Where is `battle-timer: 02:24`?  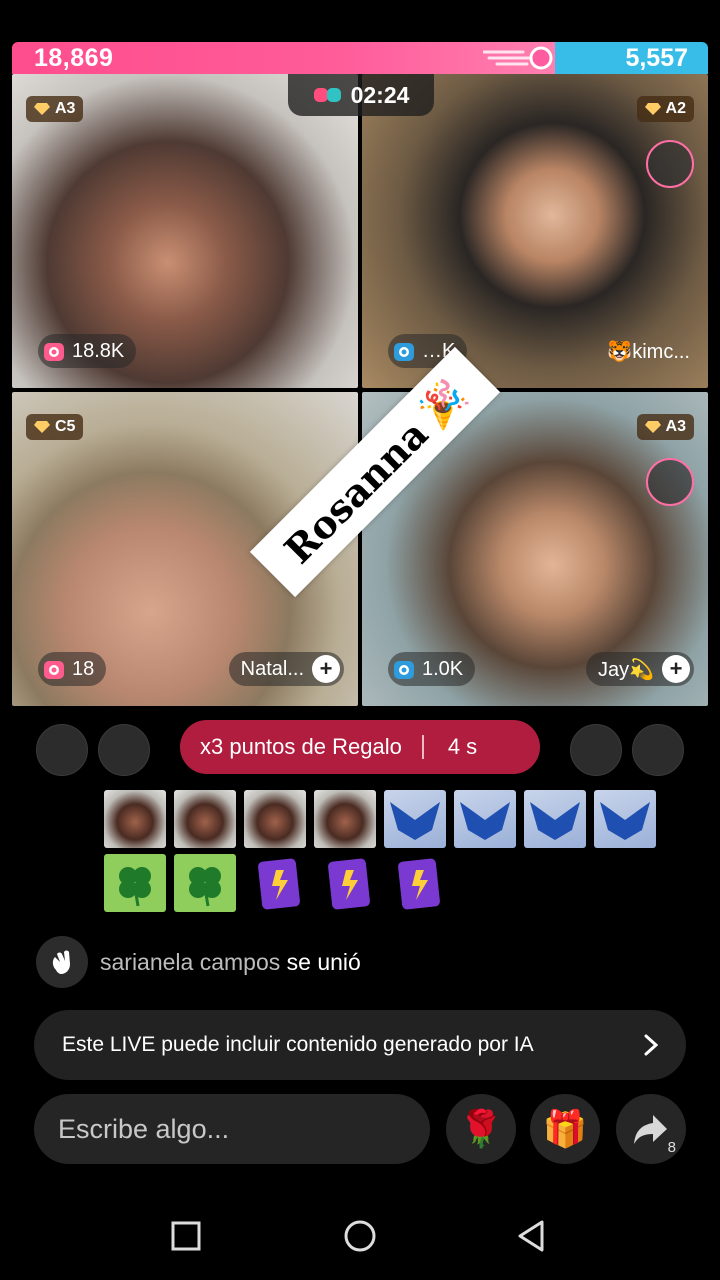
battle-timer: 02:24 is located at coordinates (361, 95).